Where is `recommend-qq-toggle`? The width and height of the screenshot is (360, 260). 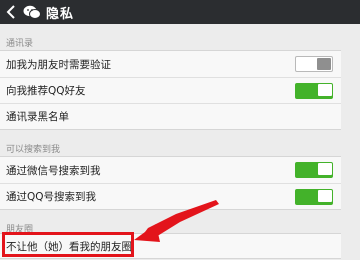
recommend-qq-toggle is located at coordinates (314, 91).